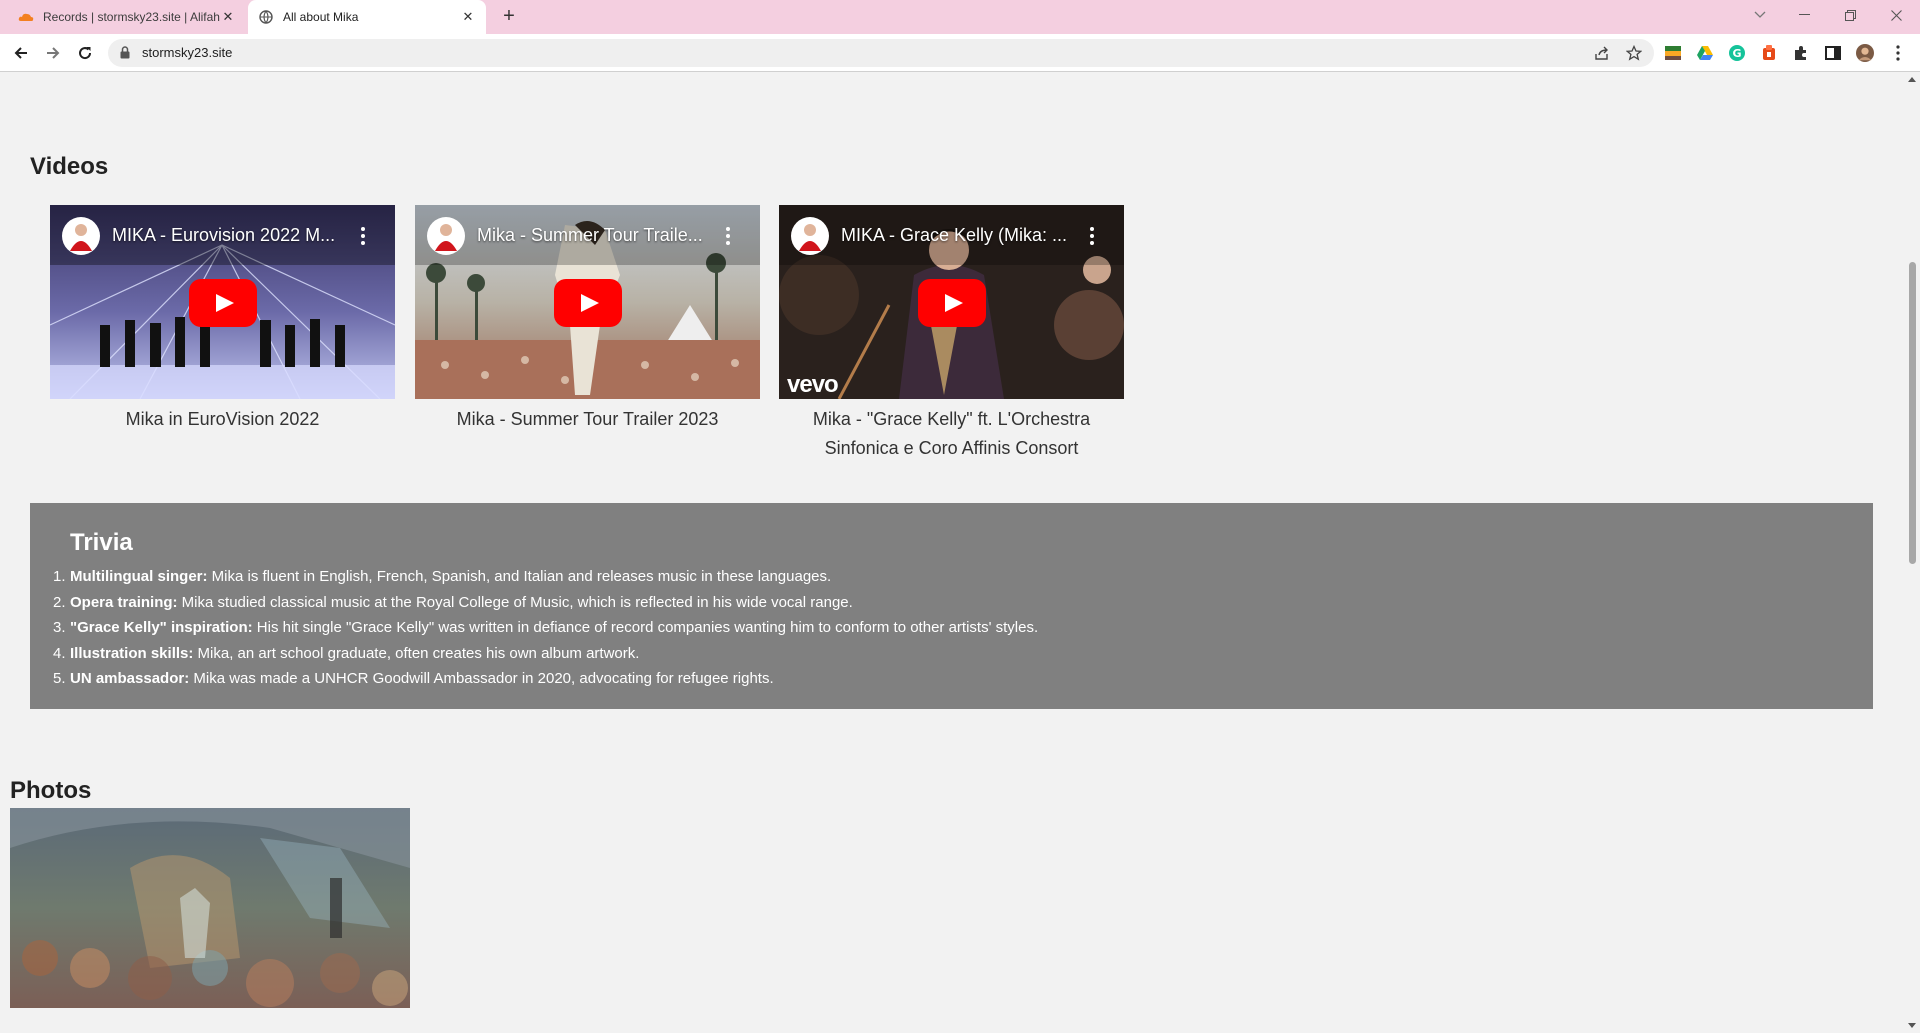 The height and width of the screenshot is (1033, 1920). Describe the element at coordinates (813, 384) in the screenshot. I see `vevo-logo: vevo` at that location.